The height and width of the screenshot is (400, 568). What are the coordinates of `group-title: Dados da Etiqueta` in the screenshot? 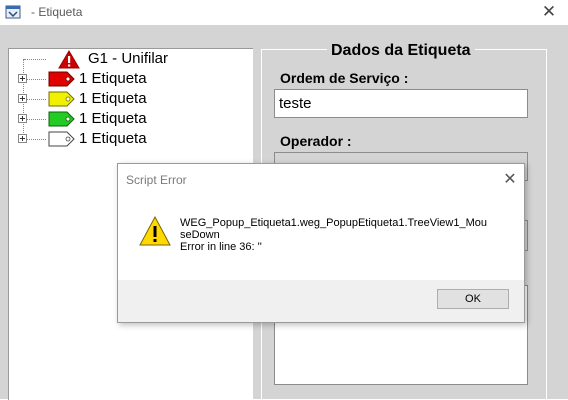 It's located at (401, 51).